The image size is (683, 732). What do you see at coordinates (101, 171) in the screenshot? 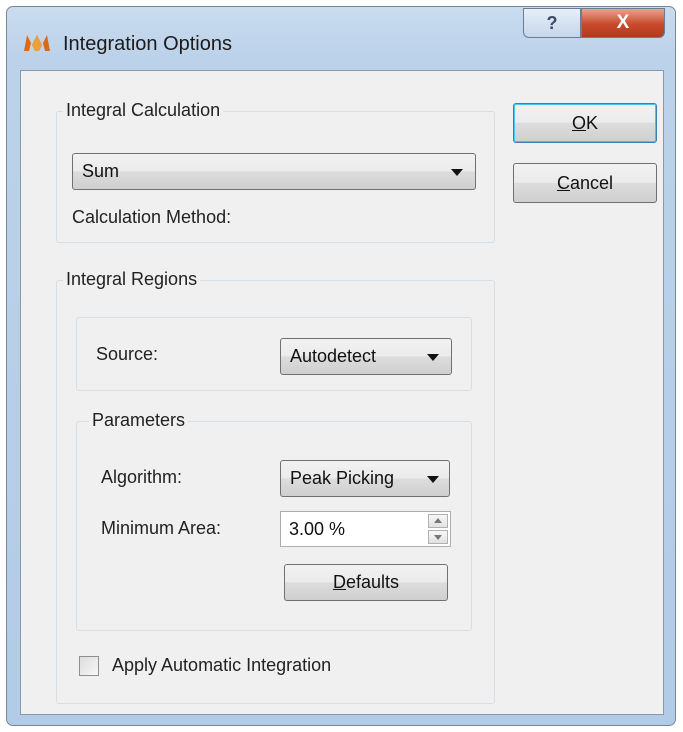
I see `calculation-method-value: Sum` at bounding box center [101, 171].